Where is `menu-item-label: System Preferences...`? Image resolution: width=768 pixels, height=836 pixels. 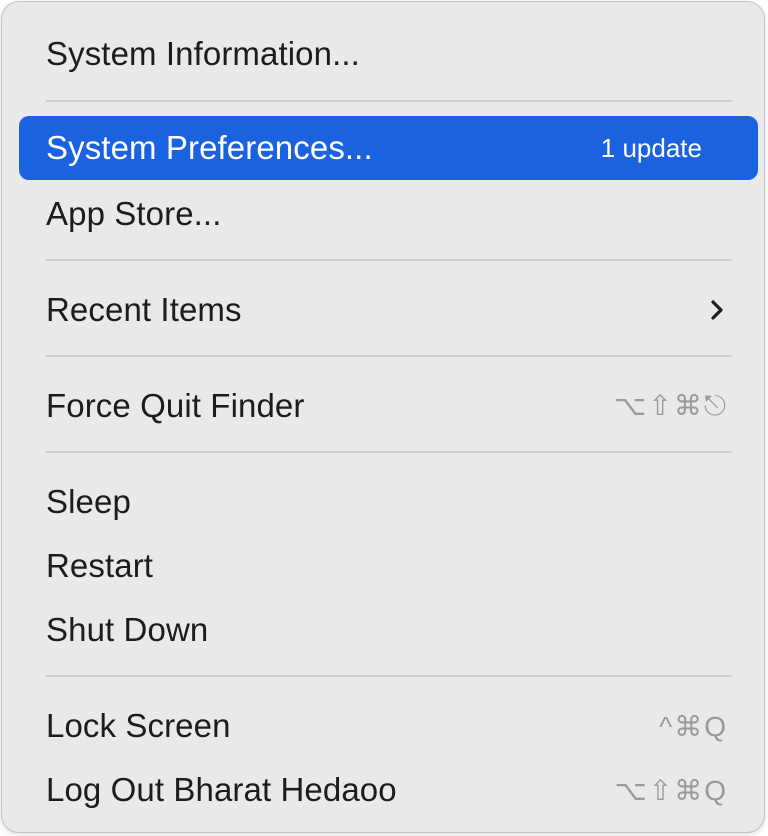 menu-item-label: System Preferences... is located at coordinates (209, 147).